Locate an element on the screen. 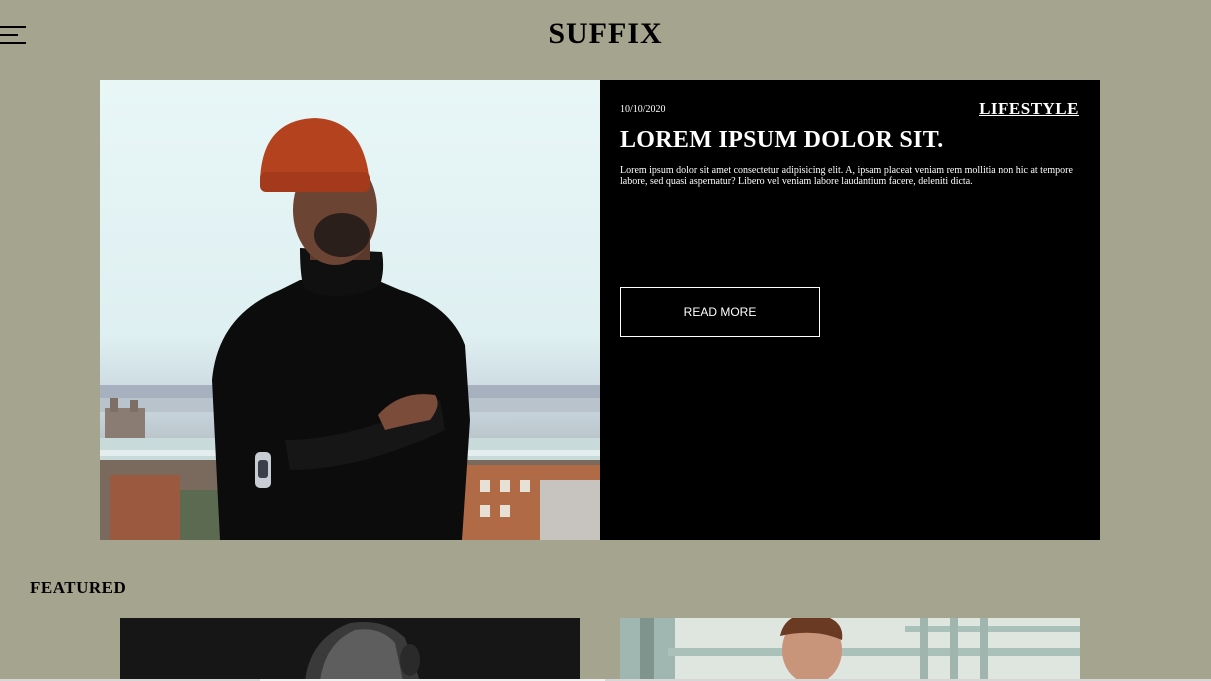 Image resolution: width=1211 pixels, height=681 pixels. read-more-button: READ MORE is located at coordinates (720, 312).